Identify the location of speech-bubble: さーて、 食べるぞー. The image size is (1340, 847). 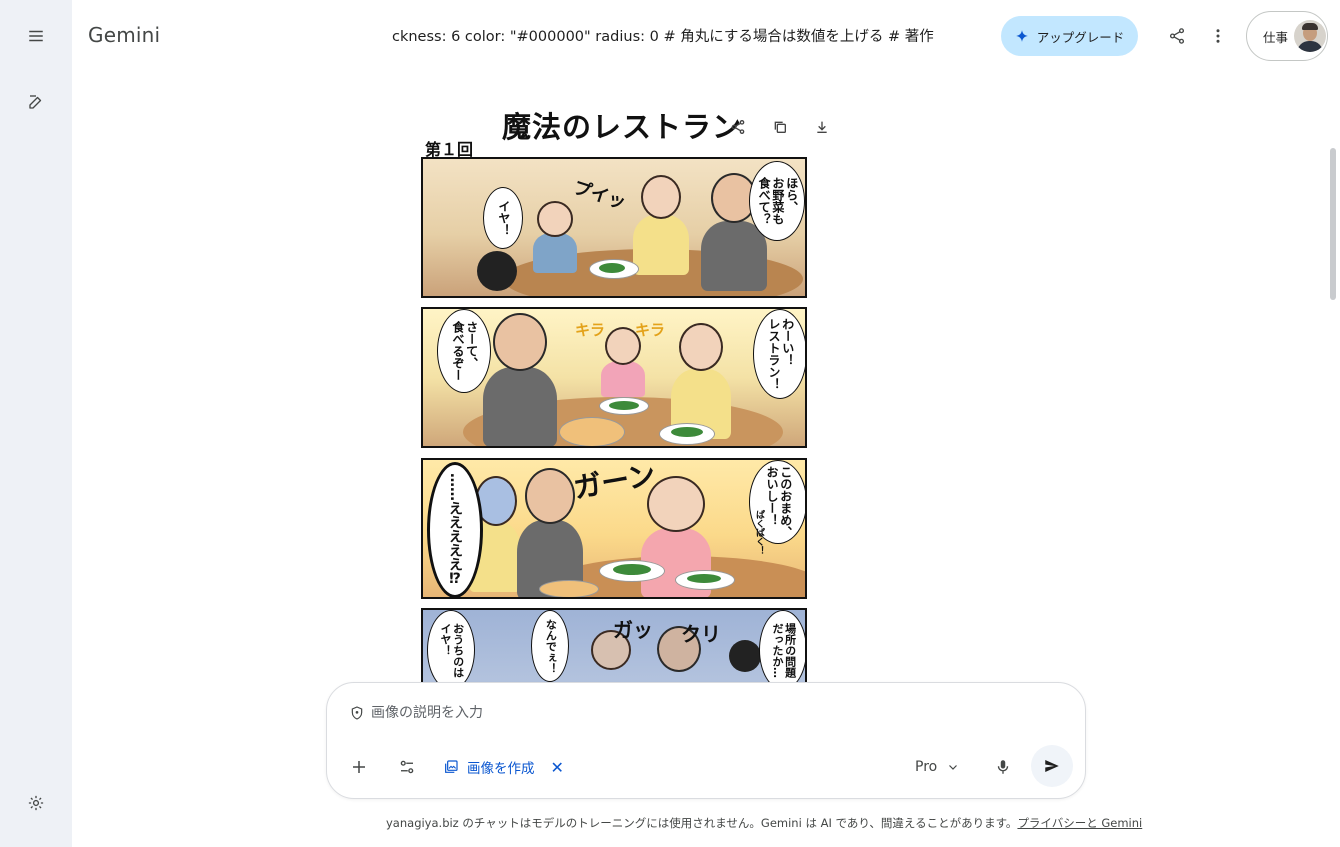
(464, 351).